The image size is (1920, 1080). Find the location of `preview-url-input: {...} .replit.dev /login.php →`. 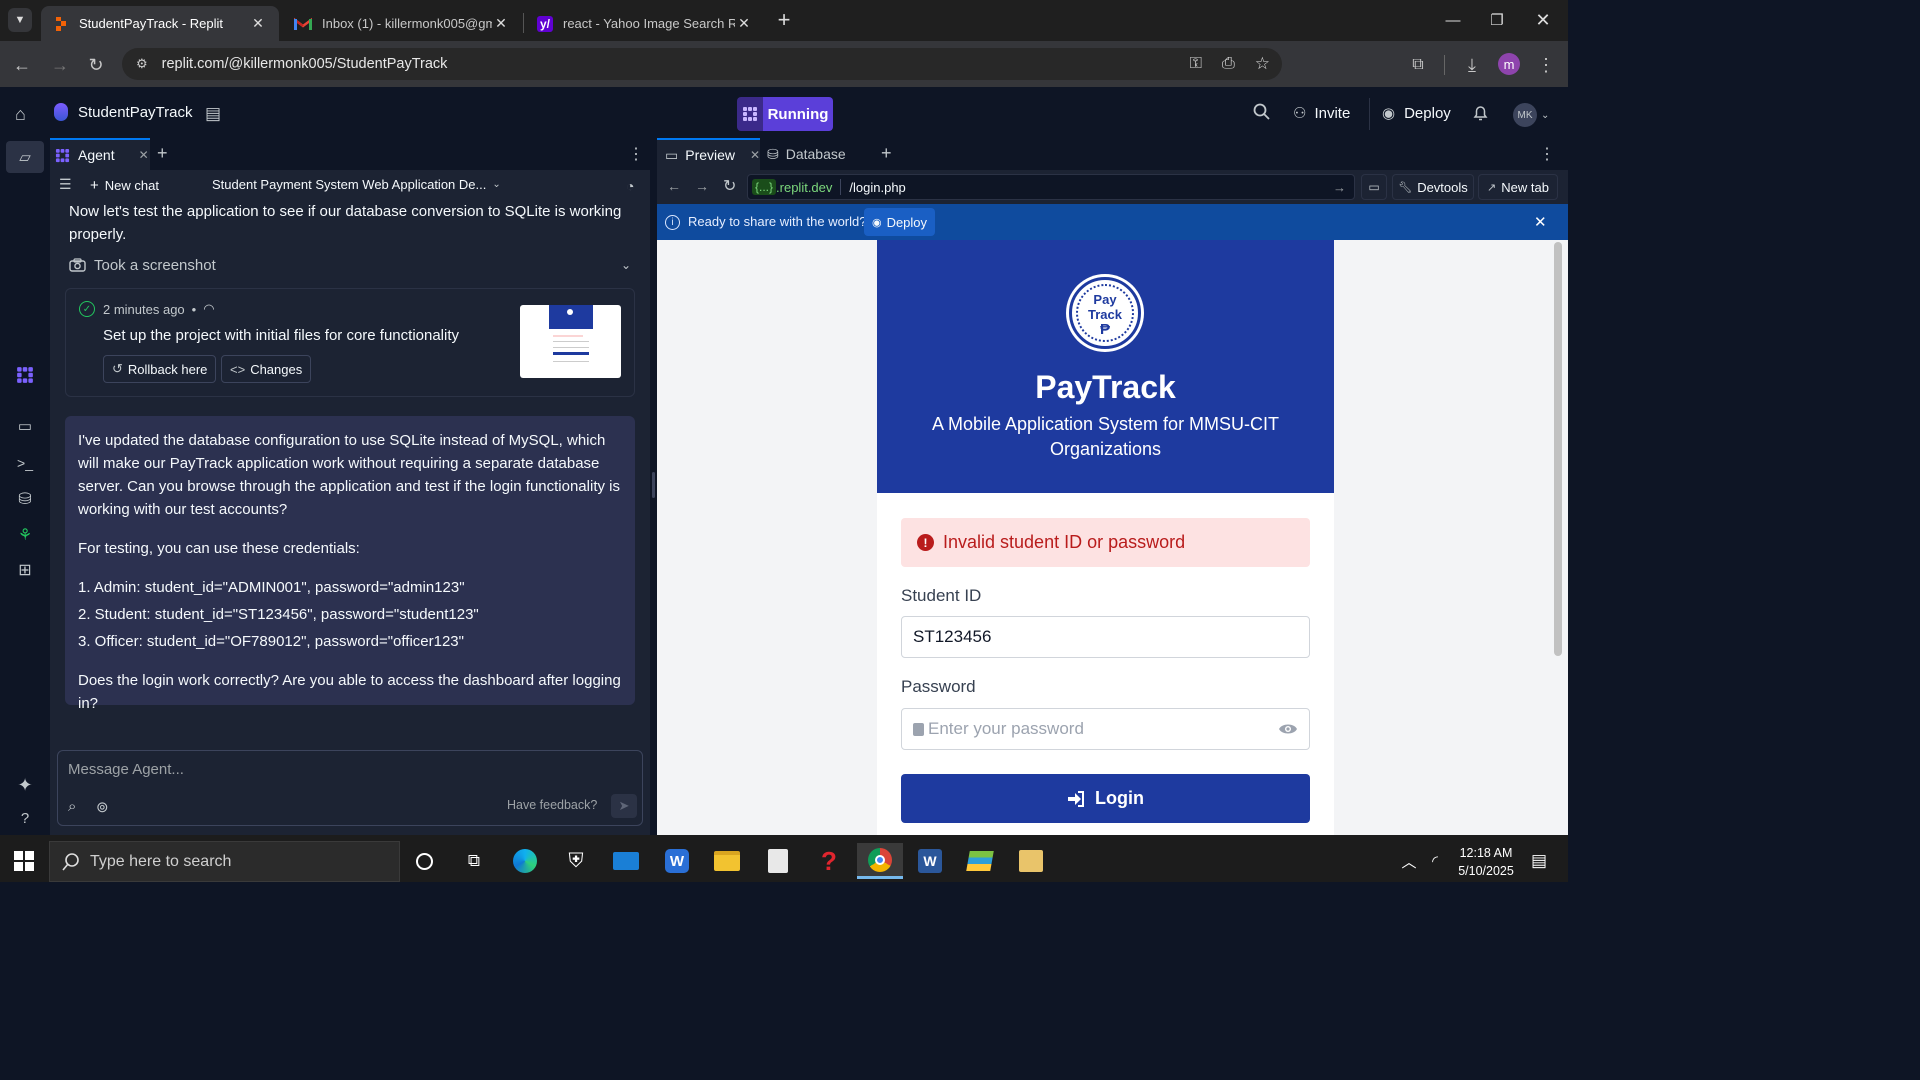

preview-url-input: {...} .replit.dev /login.php → is located at coordinates (1051, 187).